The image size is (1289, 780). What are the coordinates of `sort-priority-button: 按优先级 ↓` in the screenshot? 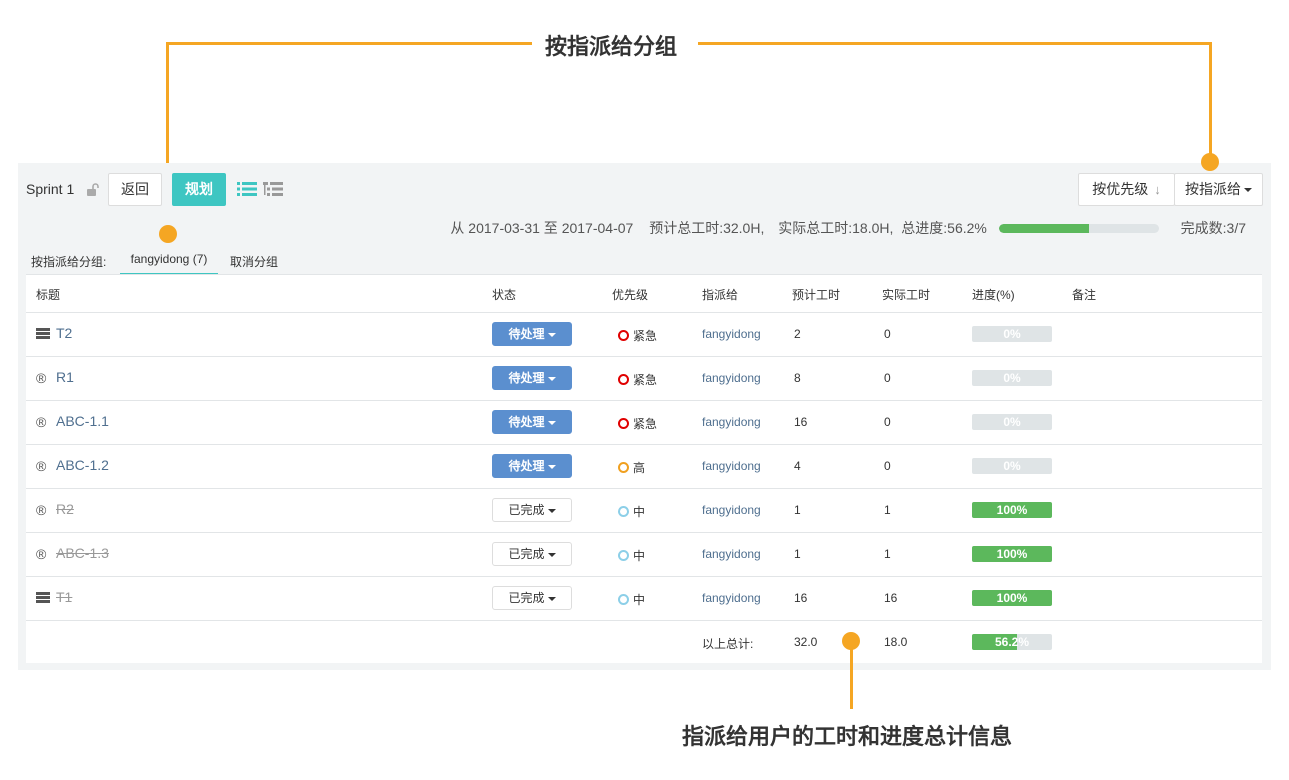 It's located at (1126, 189).